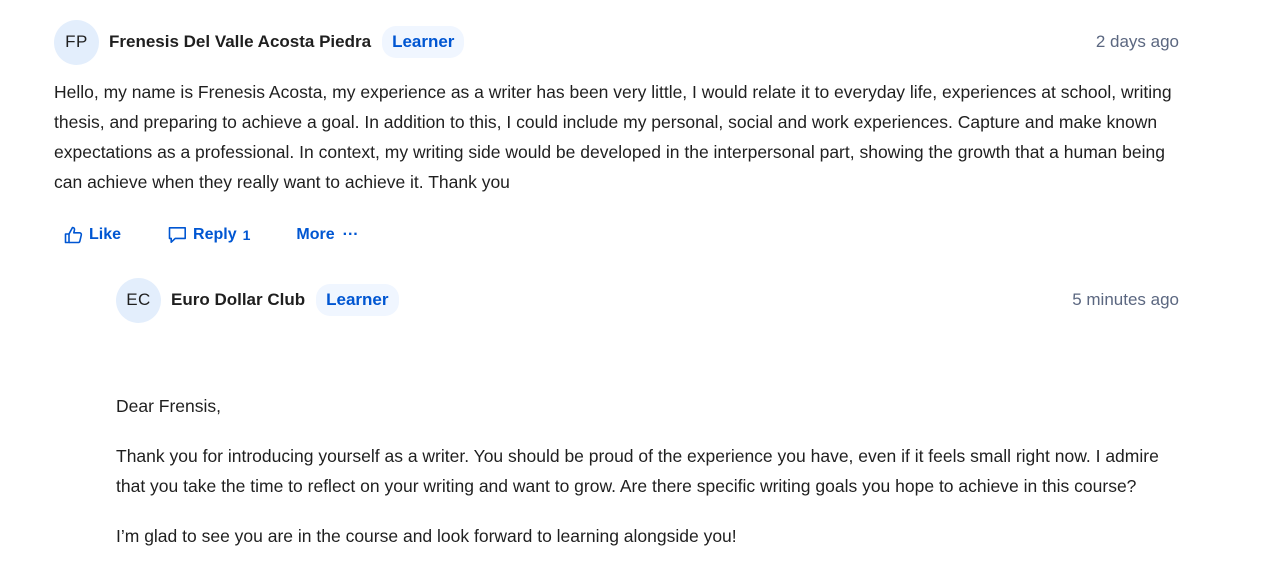 The height and width of the screenshot is (583, 1267). What do you see at coordinates (73, 235) in the screenshot?
I see `thumbs-up-icon` at bounding box center [73, 235].